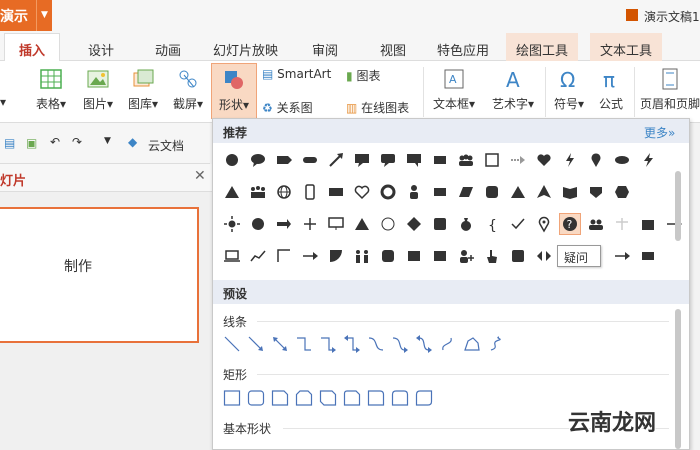  What do you see at coordinates (659, 132) in the screenshot?
I see `more-link: 更多»` at bounding box center [659, 132].